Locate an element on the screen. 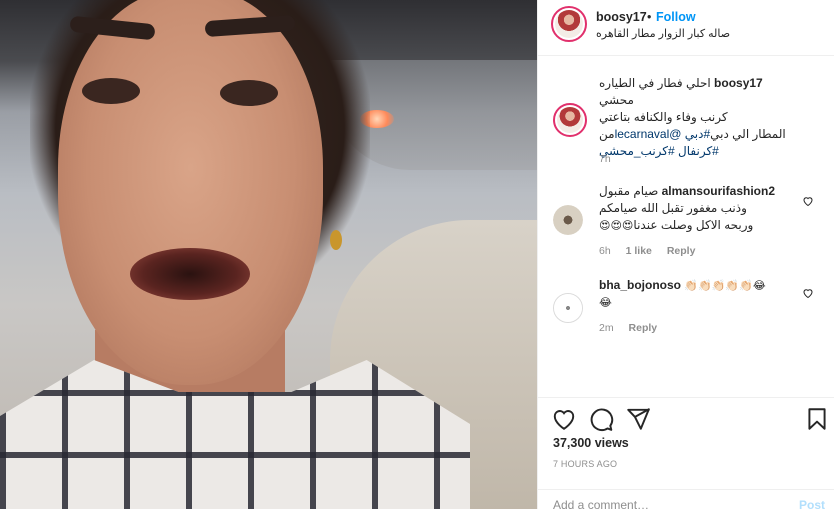  left-eye is located at coordinates (111, 91).